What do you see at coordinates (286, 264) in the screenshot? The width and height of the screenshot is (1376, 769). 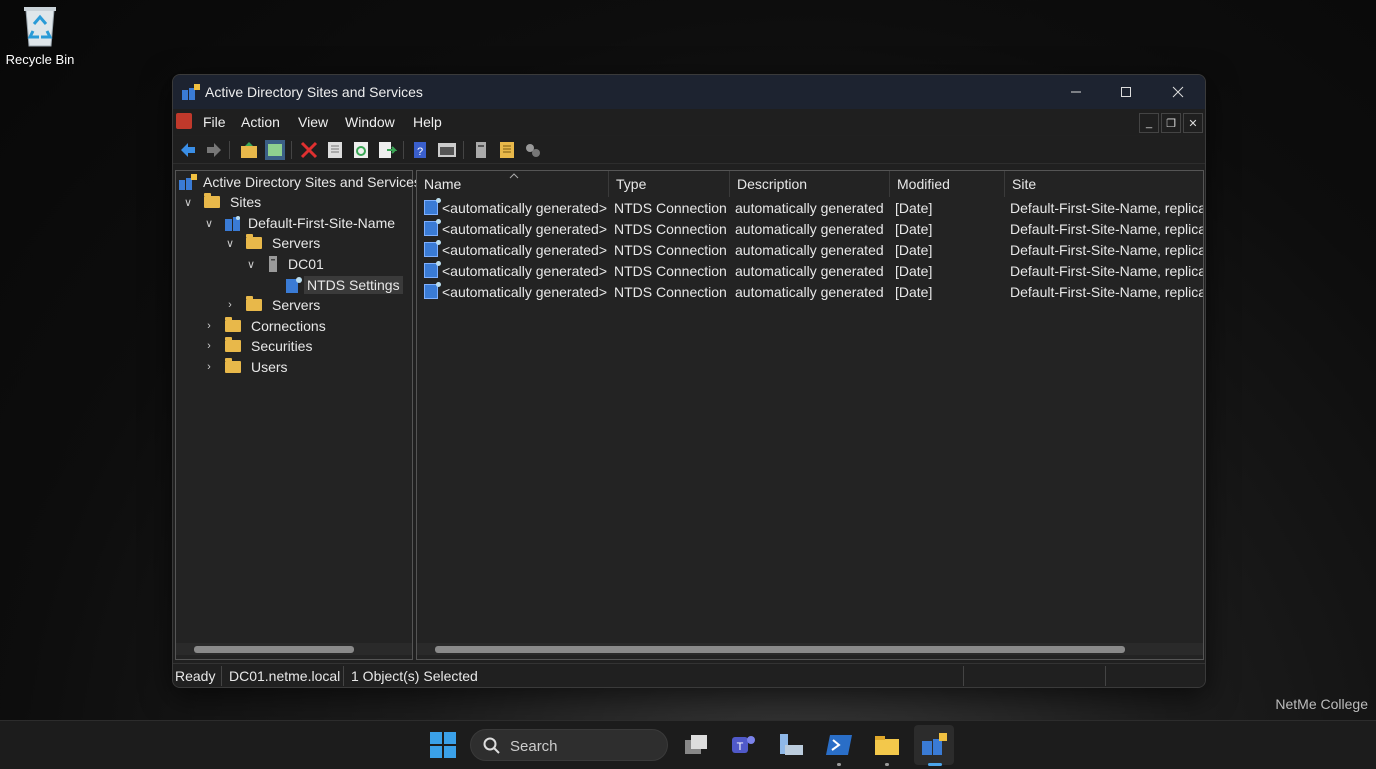 I see `tree-item-dc01: ∨ DC01` at bounding box center [286, 264].